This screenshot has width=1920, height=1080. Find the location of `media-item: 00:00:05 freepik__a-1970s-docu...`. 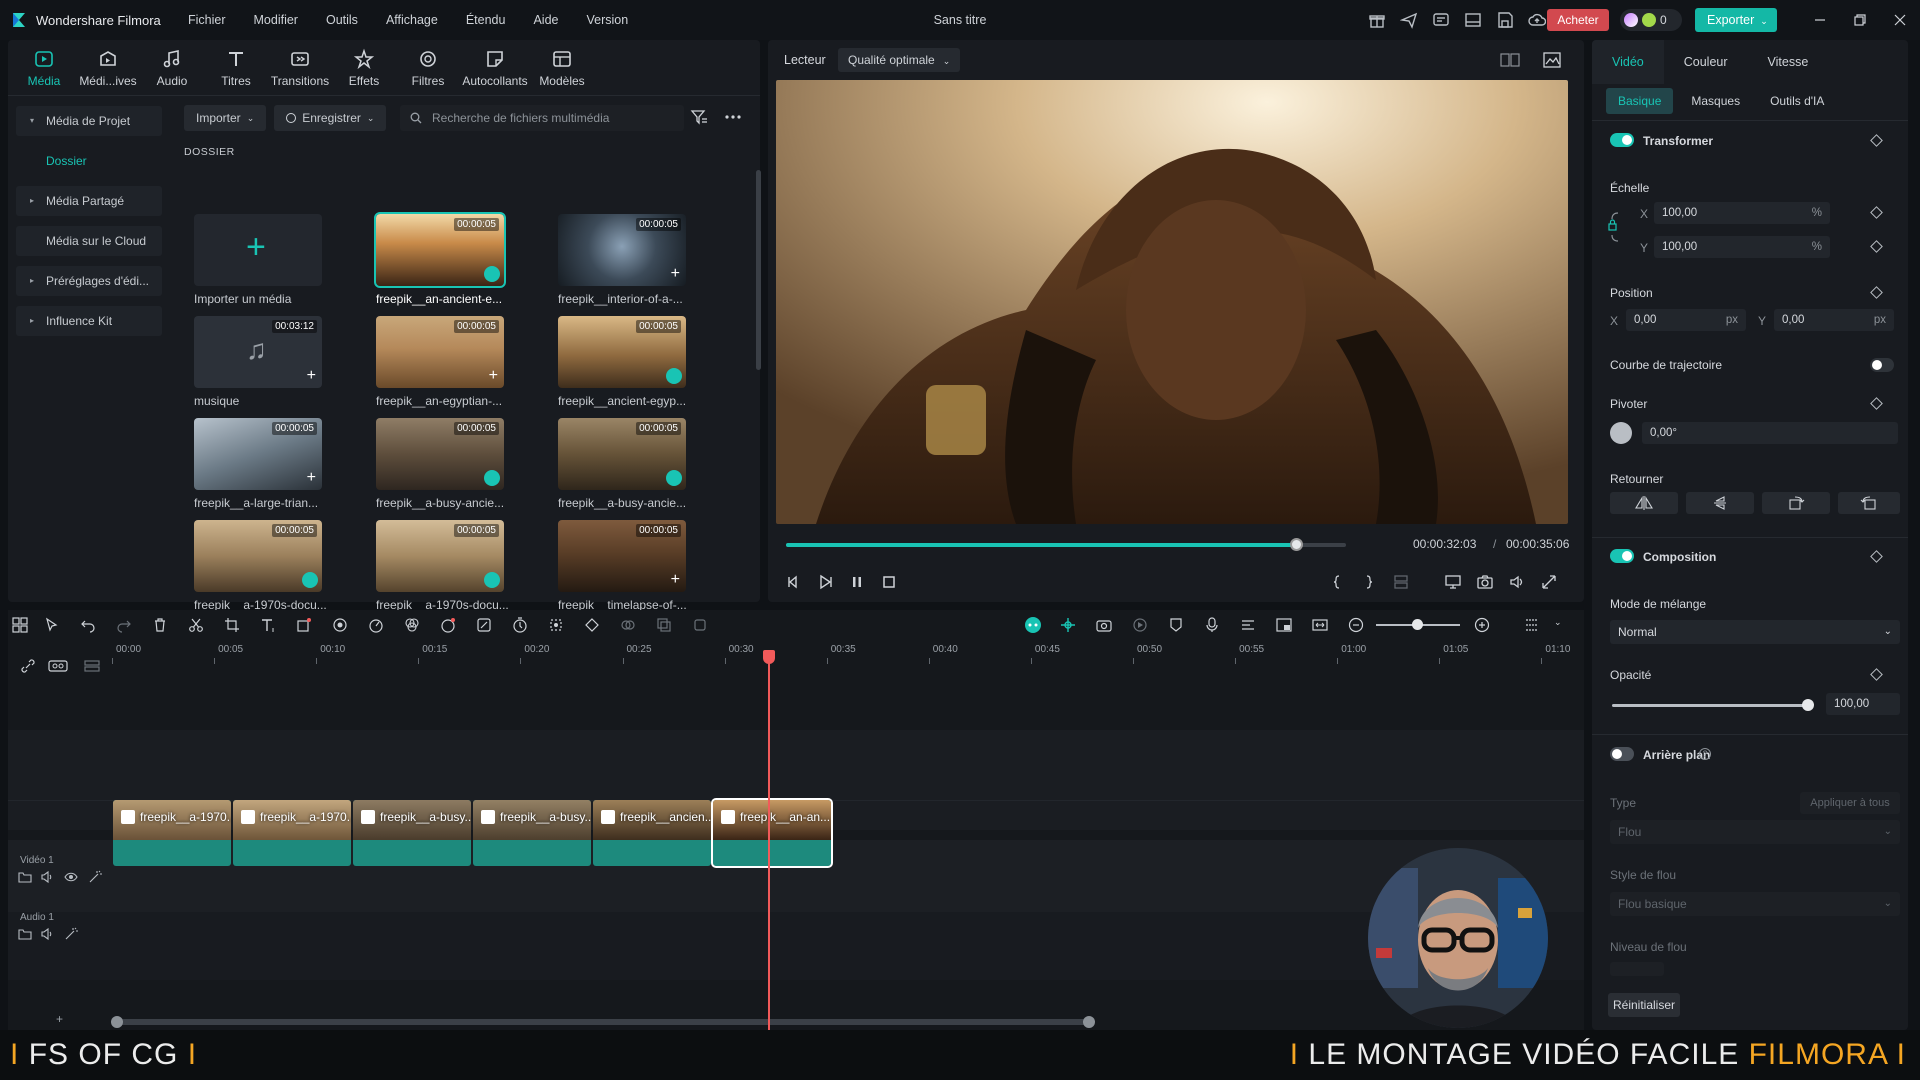

media-item: 00:00:05 freepik__a-1970s-docu... is located at coordinates (442, 568).